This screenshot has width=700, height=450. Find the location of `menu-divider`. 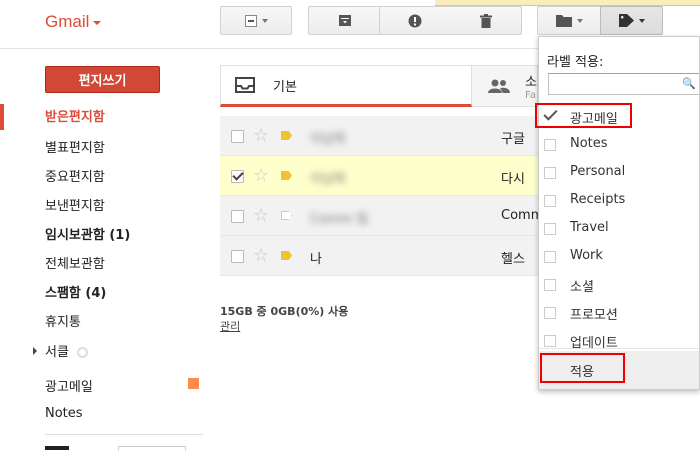

menu-divider is located at coordinates (619, 348).